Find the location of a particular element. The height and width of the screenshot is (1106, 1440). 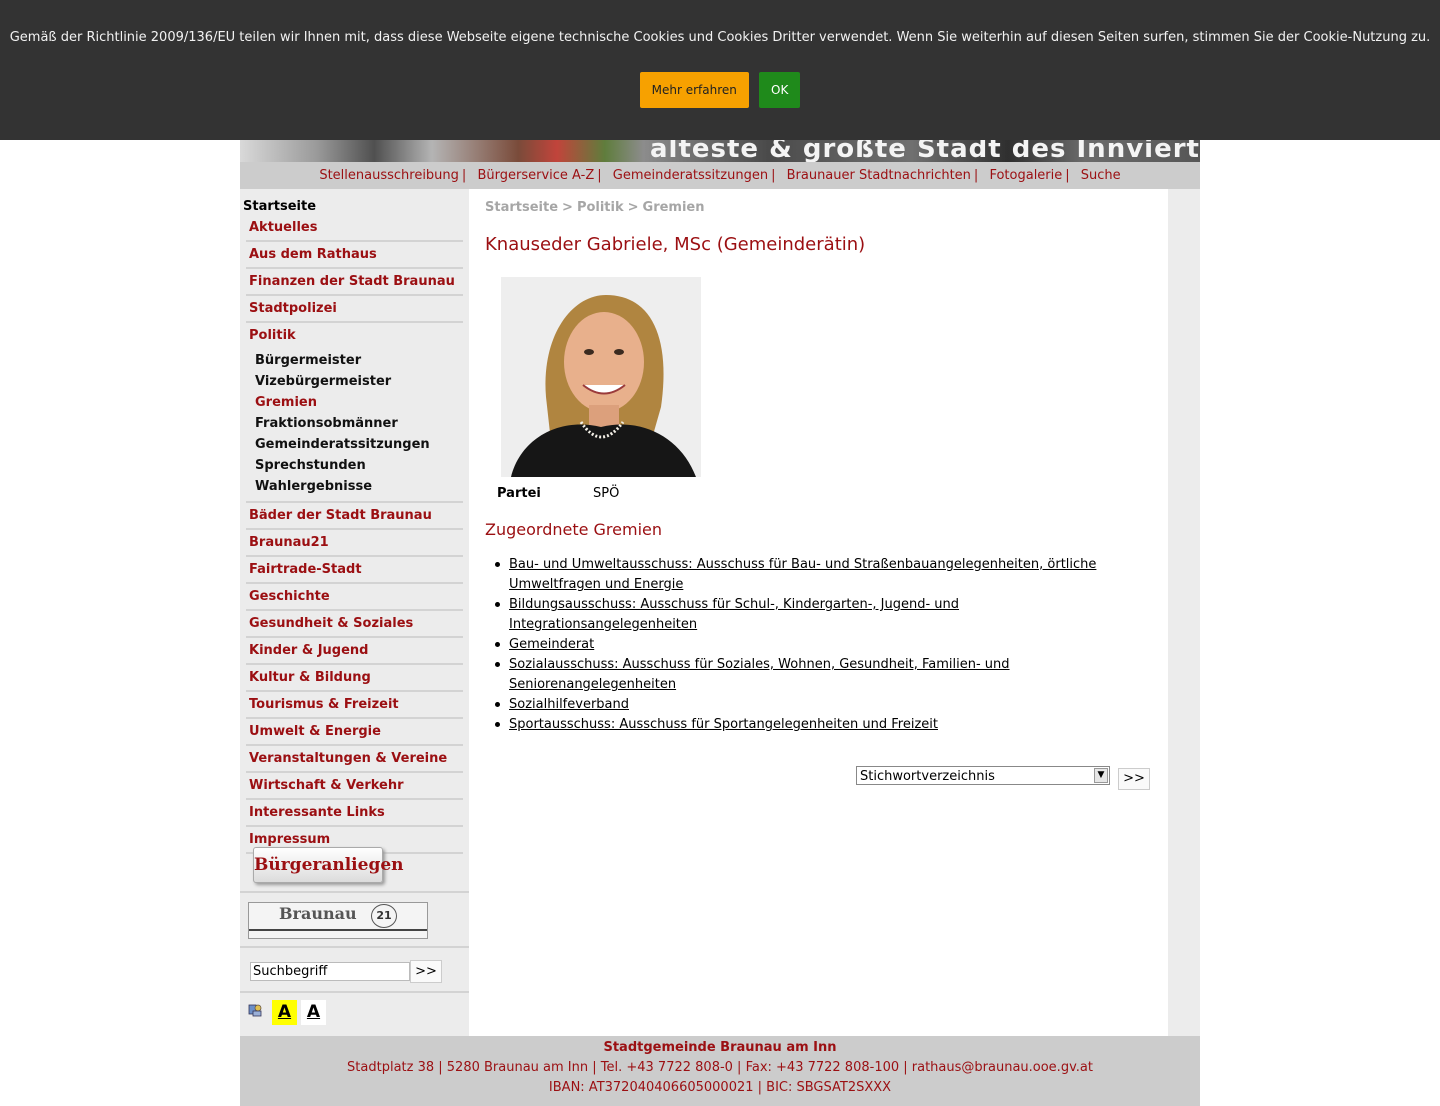

braunau21-skyline is located at coordinates (338, 930).